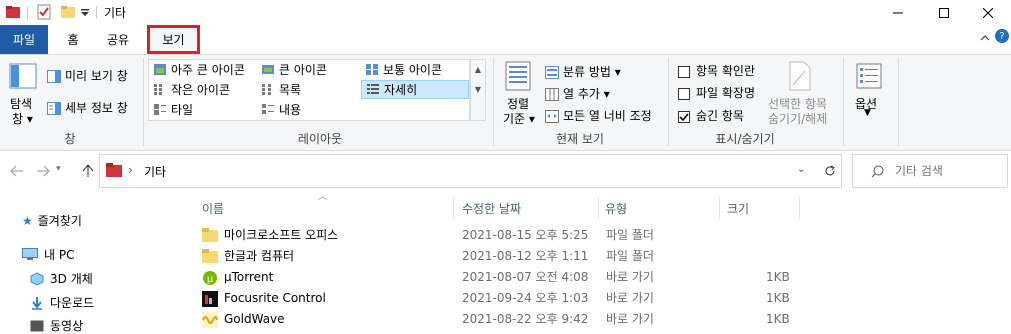  What do you see at coordinates (525, 256) in the screenshot?
I see `file-modified: 2021-08-12 오후 1:11` at bounding box center [525, 256].